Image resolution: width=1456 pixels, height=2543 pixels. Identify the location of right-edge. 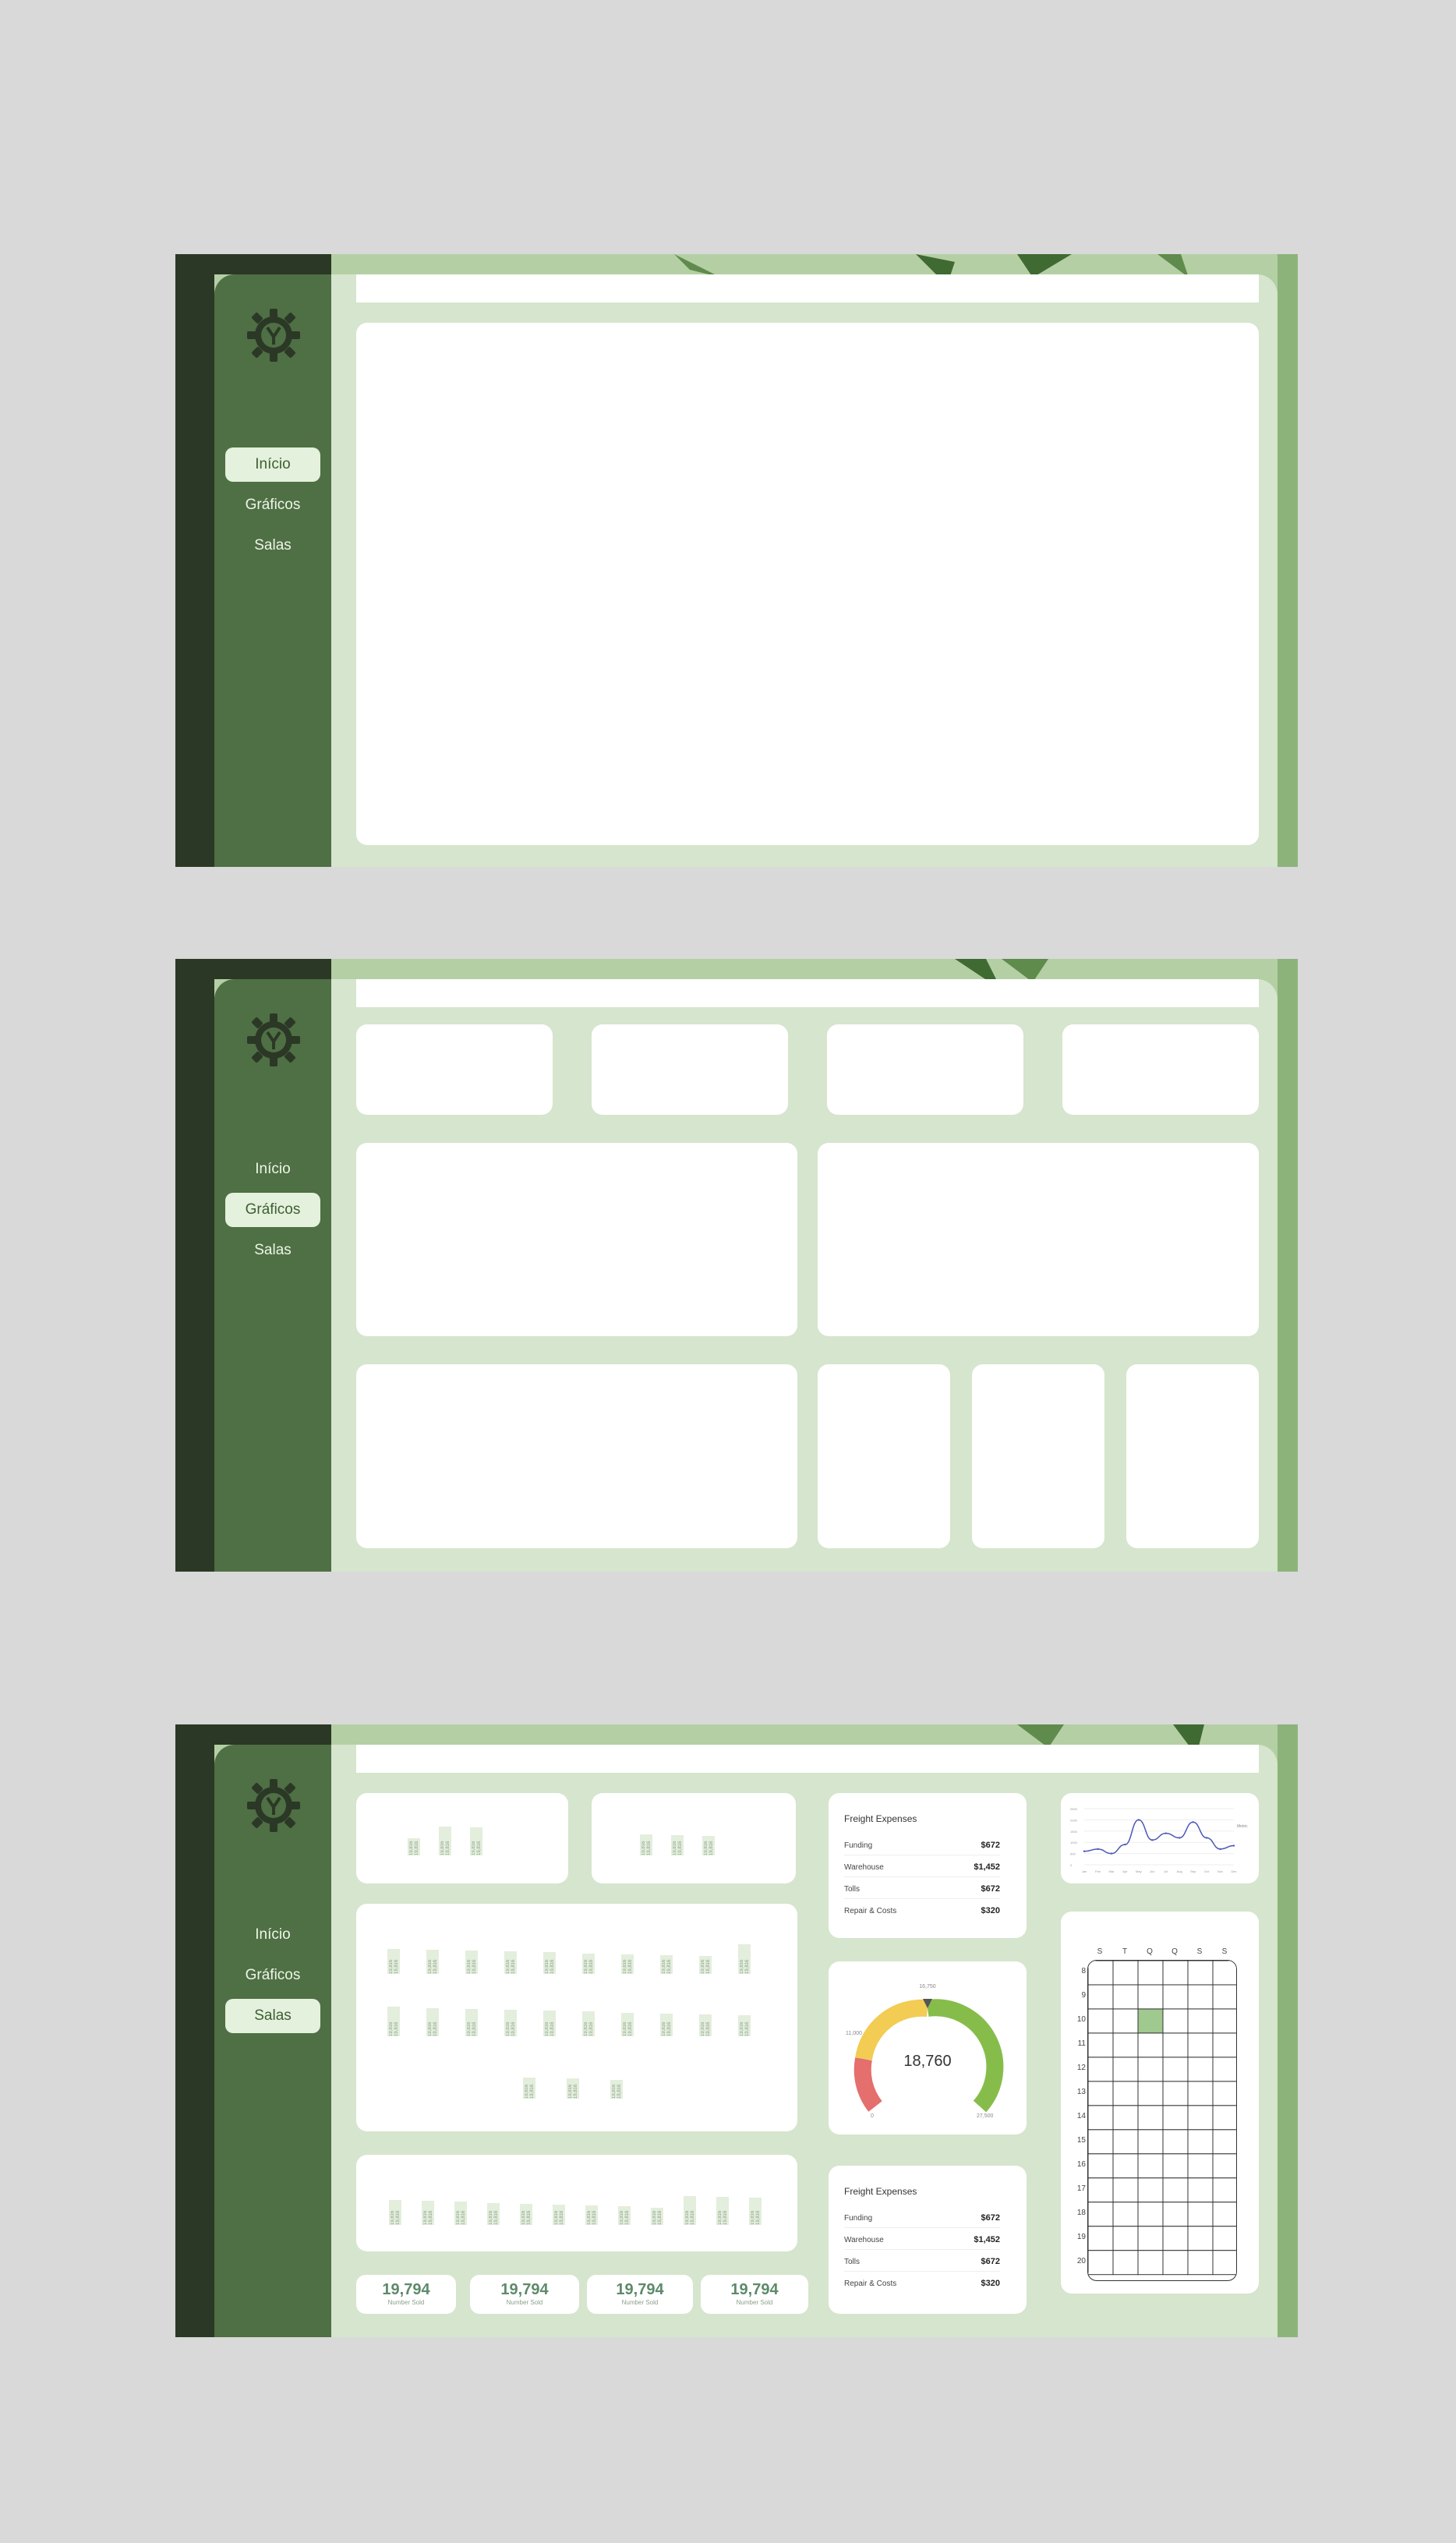
(1288, 2030).